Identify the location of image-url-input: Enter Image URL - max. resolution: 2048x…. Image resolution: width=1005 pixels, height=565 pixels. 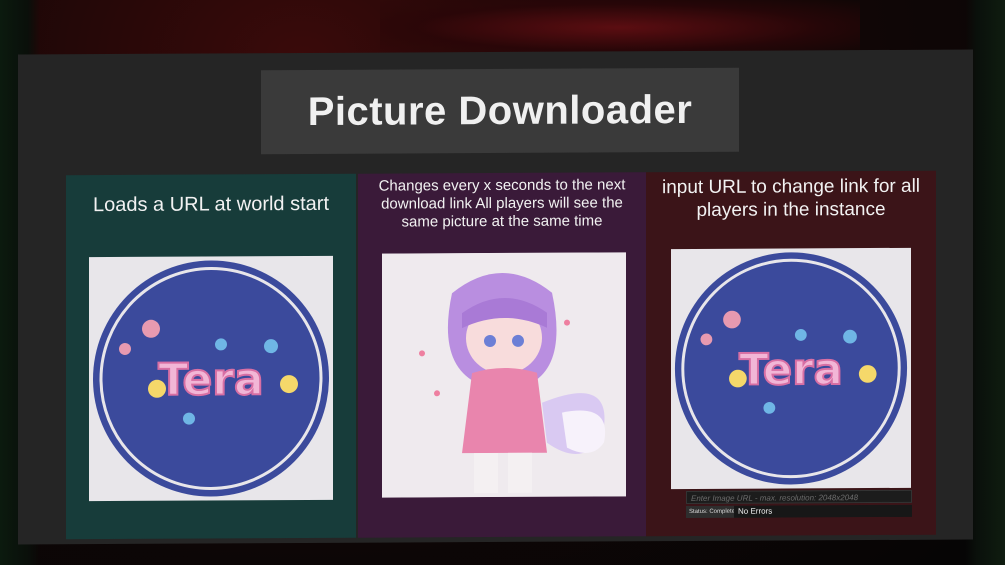
(799, 497).